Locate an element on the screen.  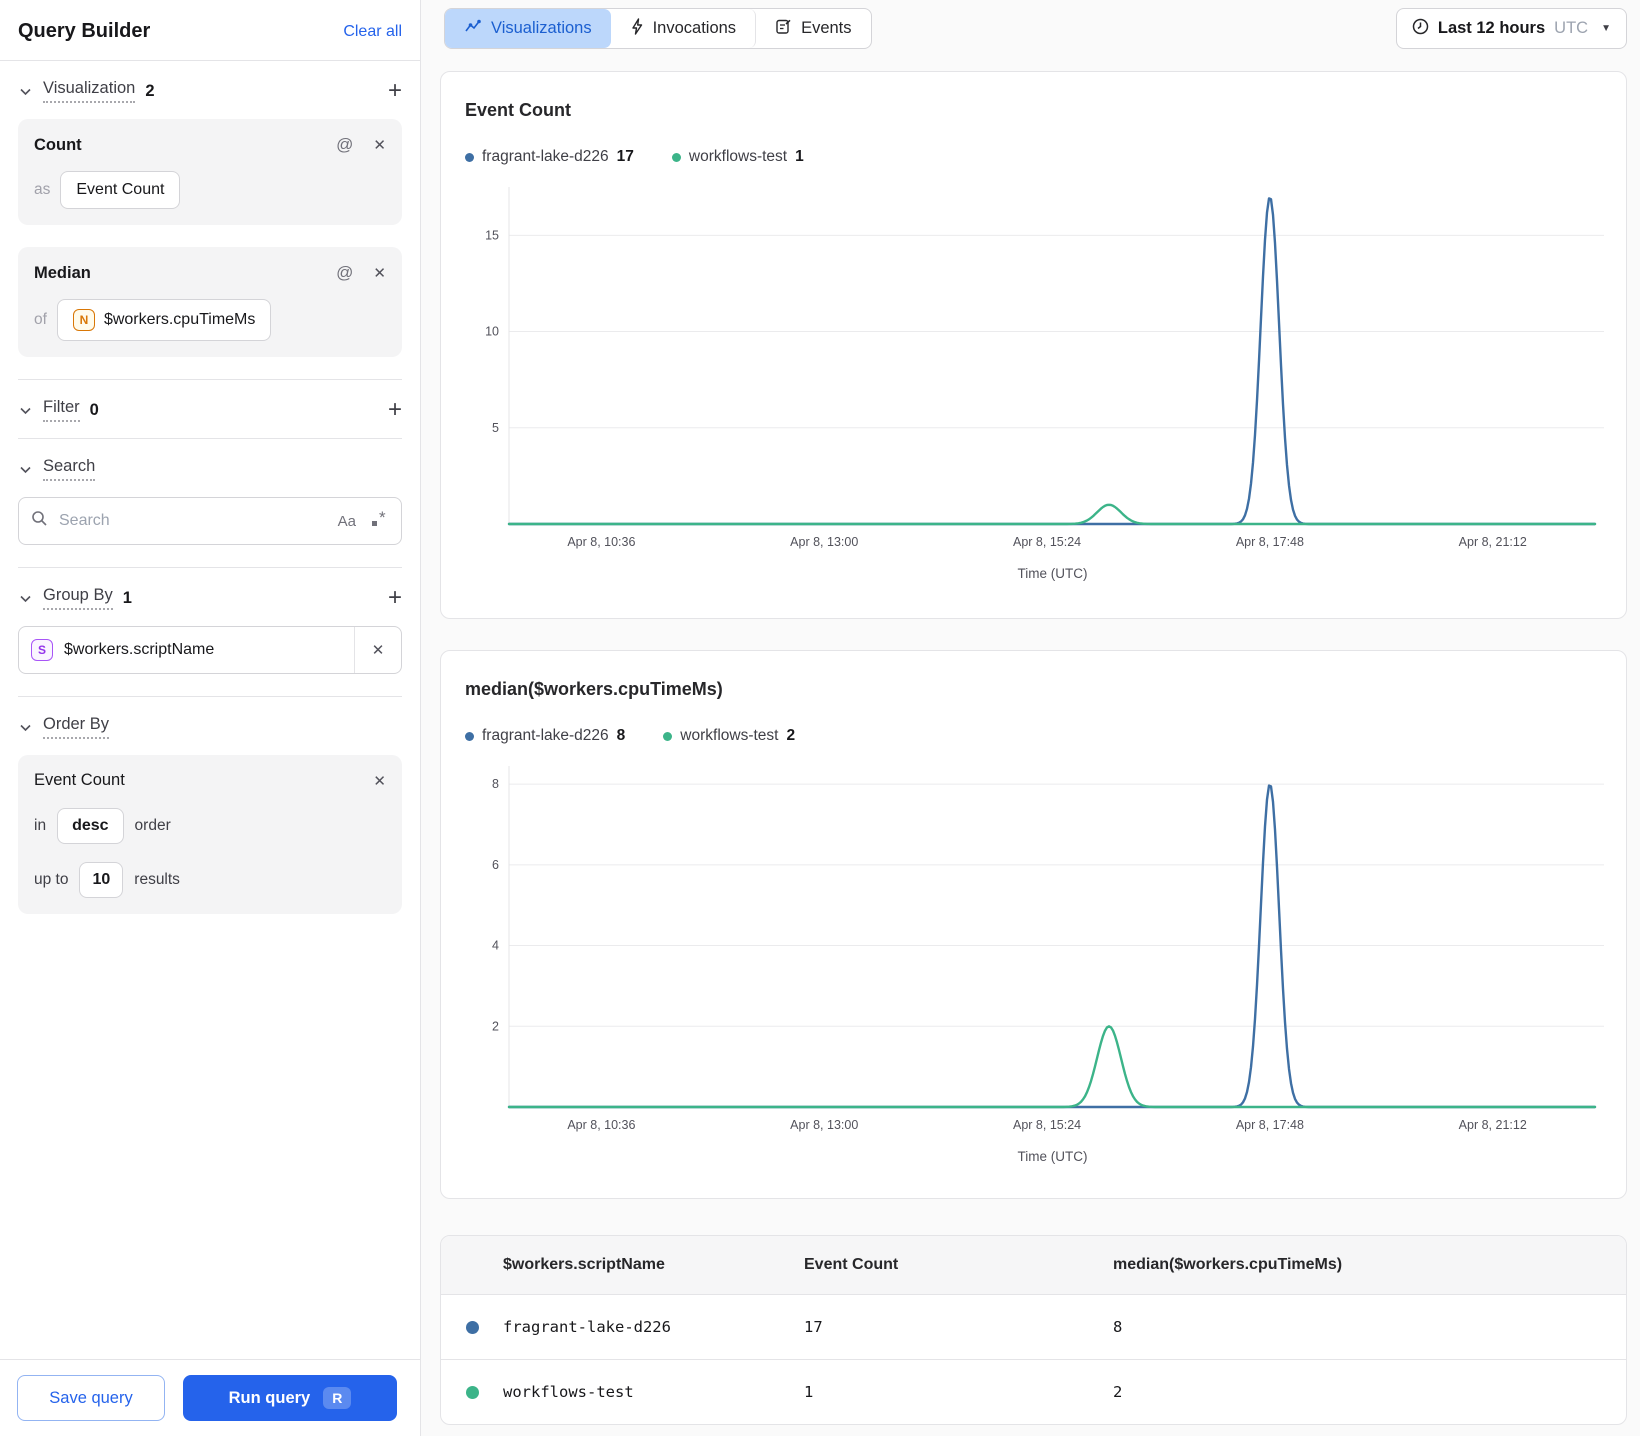
tab-invocations: Invocations is located at coordinates (684, 28).